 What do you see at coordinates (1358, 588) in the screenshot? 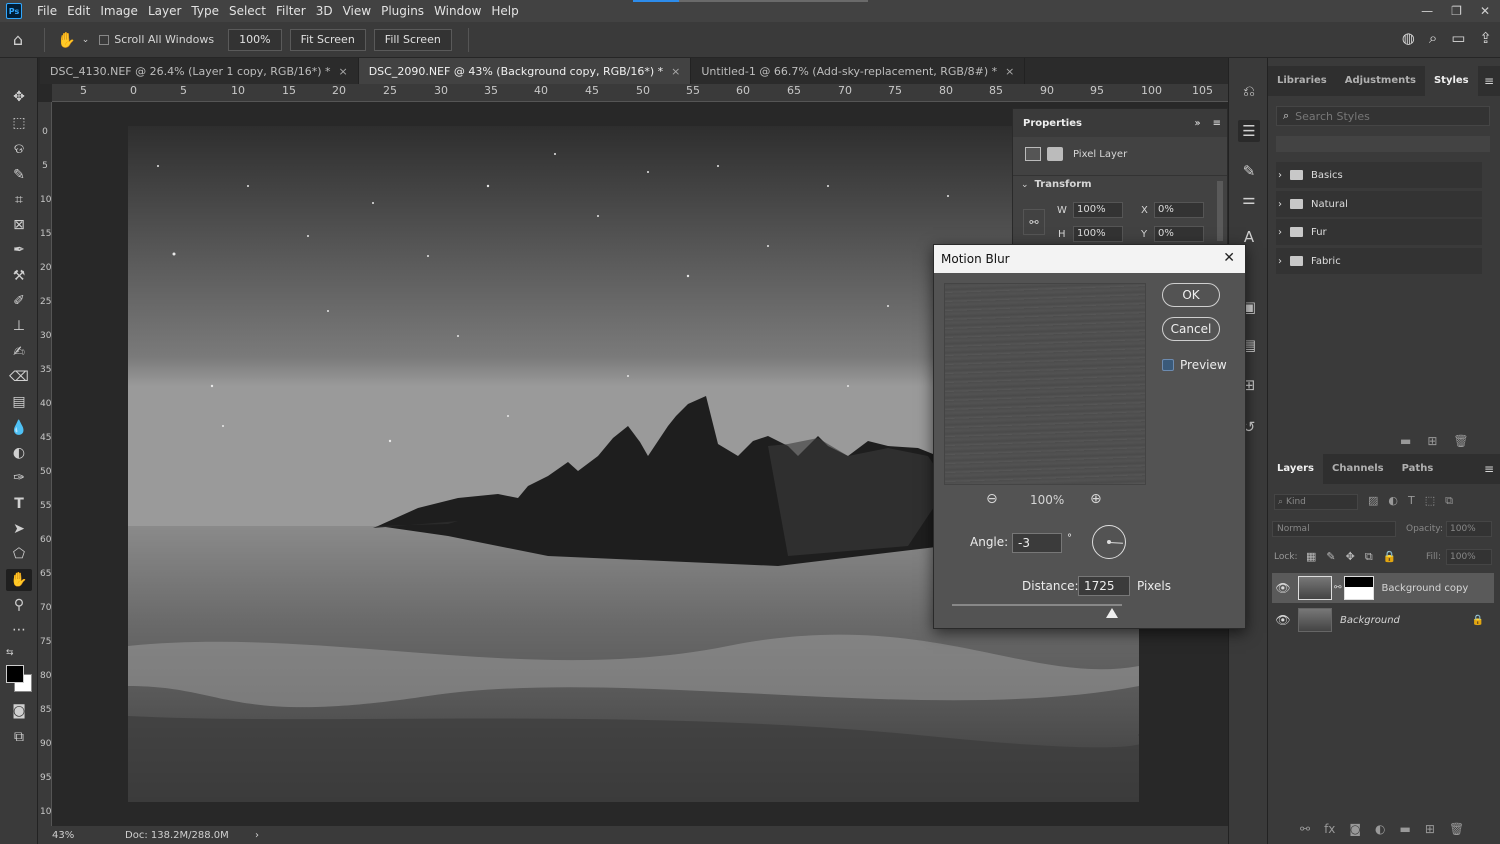
I see `layer-mask-thumbnail` at bounding box center [1358, 588].